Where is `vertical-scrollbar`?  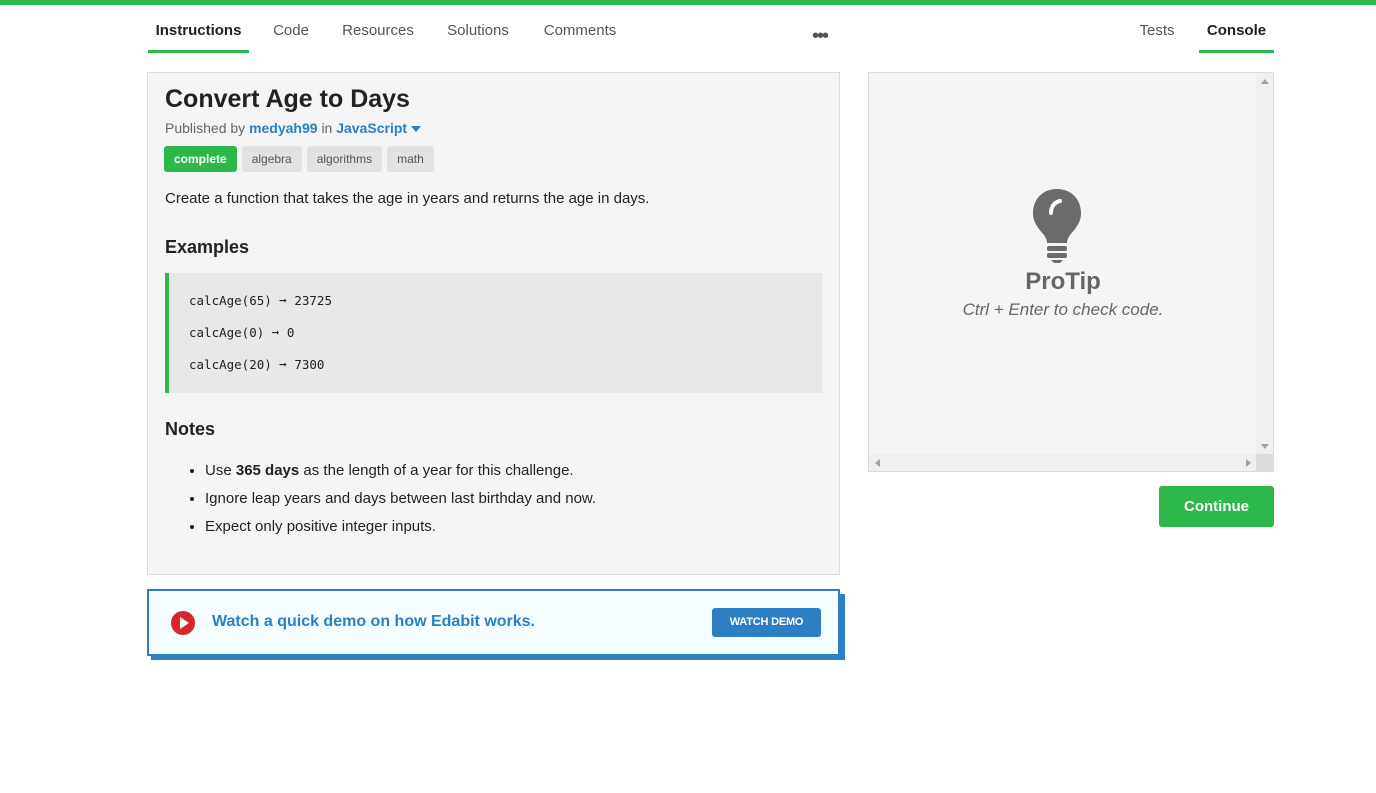 vertical-scrollbar is located at coordinates (1264, 264).